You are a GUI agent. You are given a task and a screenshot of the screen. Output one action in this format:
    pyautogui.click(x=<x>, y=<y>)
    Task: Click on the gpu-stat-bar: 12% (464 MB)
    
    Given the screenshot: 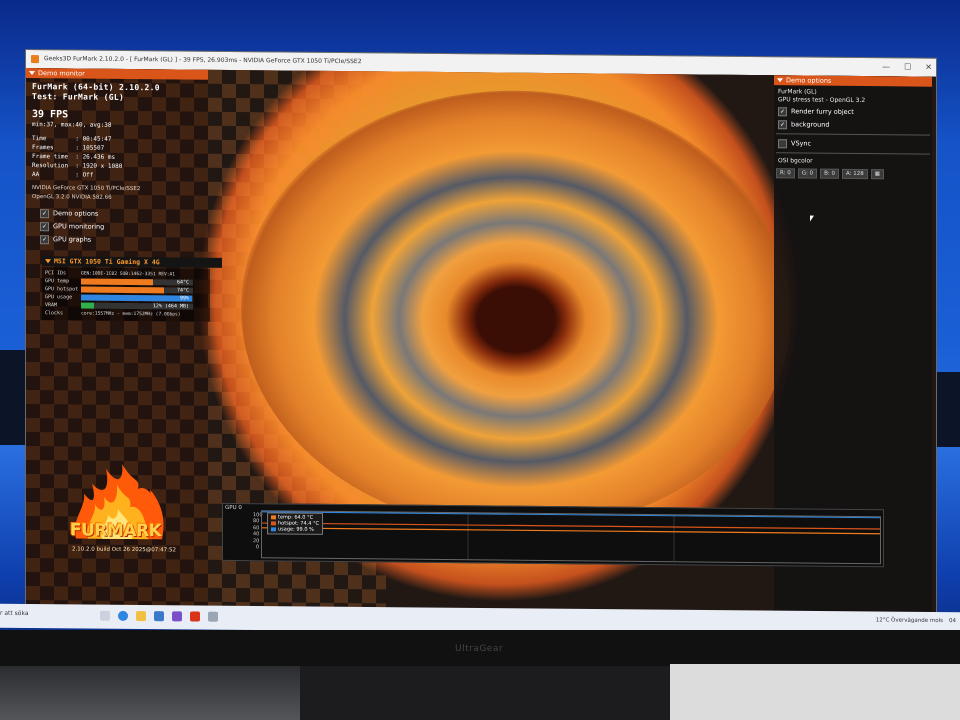 What is the action you would take?
    pyautogui.click(x=137, y=306)
    